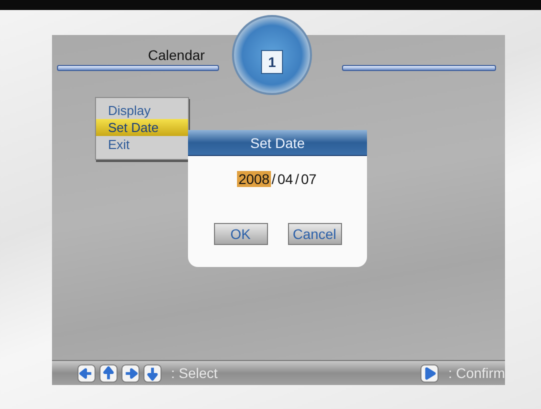 Image resolution: width=541 pixels, height=409 pixels. What do you see at coordinates (142, 110) in the screenshot?
I see `menu-item: Display` at bounding box center [142, 110].